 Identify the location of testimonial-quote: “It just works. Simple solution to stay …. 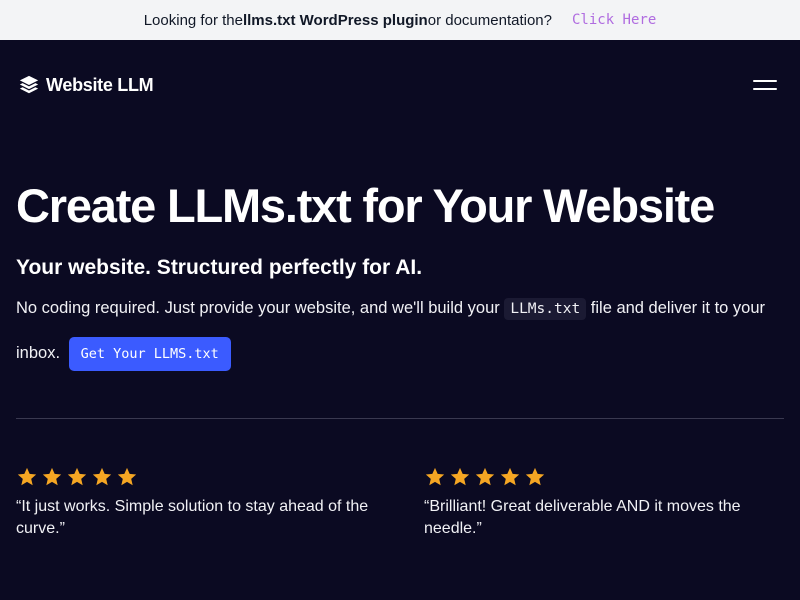
(192, 517).